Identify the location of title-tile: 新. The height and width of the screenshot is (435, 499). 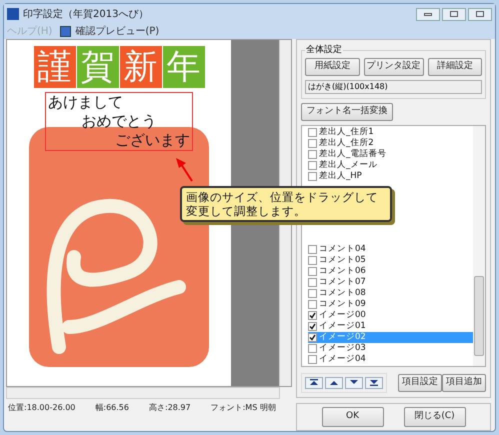
(141, 67).